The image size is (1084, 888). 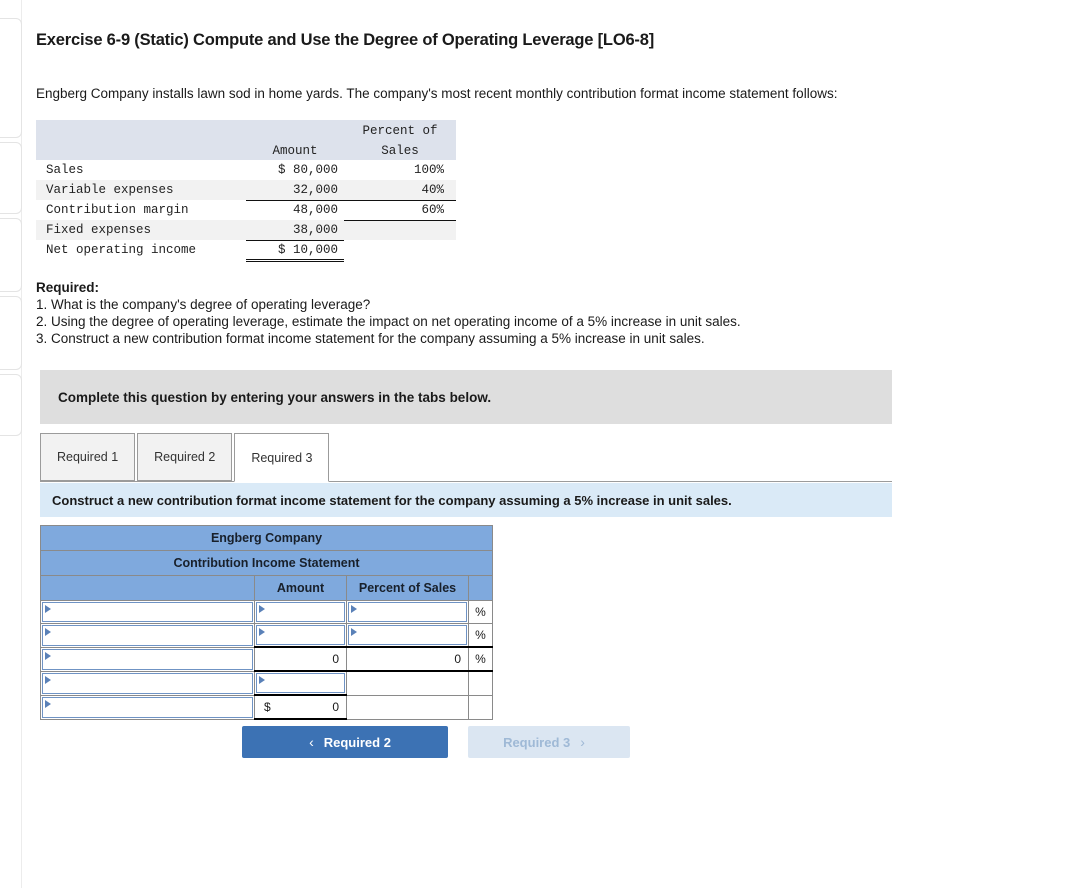 What do you see at coordinates (295, 150) in the screenshot?
I see `given-header-amount: Amount` at bounding box center [295, 150].